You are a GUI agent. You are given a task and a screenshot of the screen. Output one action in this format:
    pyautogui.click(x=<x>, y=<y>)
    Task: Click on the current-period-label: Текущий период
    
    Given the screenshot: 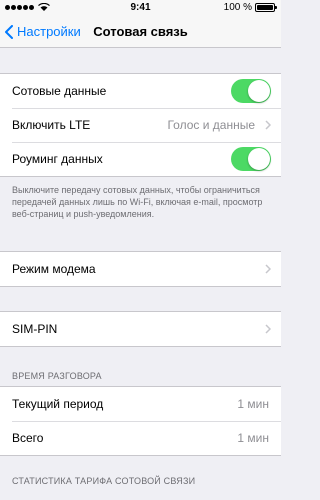 What is the action you would take?
    pyautogui.click(x=58, y=404)
    